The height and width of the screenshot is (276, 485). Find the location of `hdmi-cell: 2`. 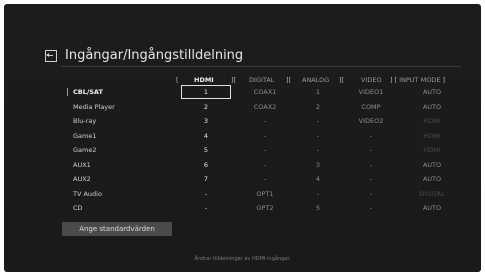

hdmi-cell: 2 is located at coordinates (206, 107).